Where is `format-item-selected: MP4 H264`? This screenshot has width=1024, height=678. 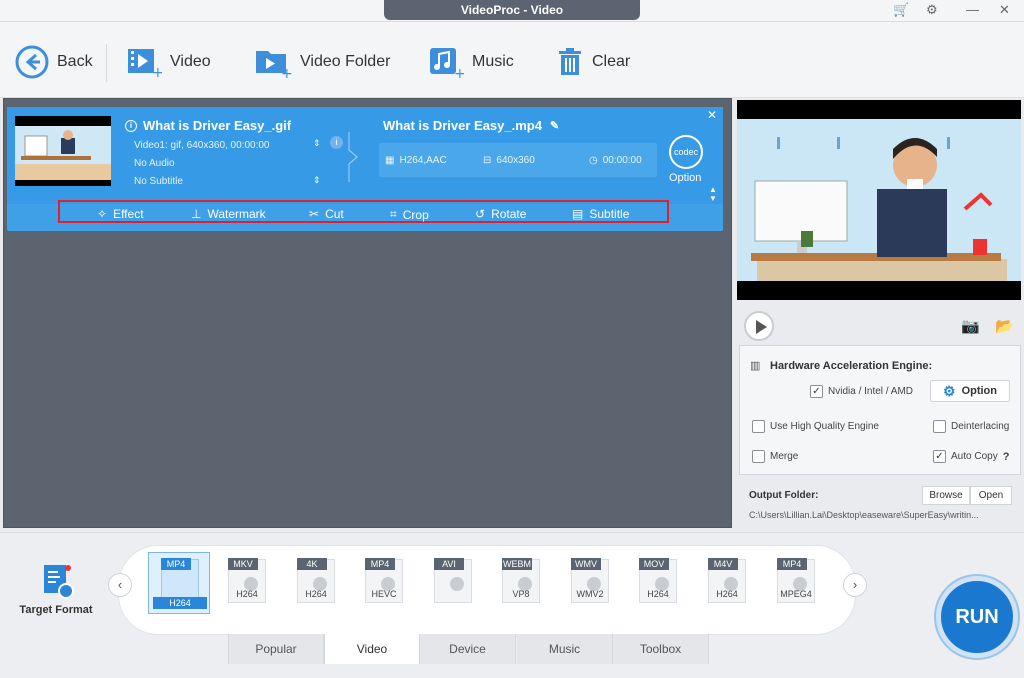
format-item-selected: MP4 H264 is located at coordinates (179, 583).